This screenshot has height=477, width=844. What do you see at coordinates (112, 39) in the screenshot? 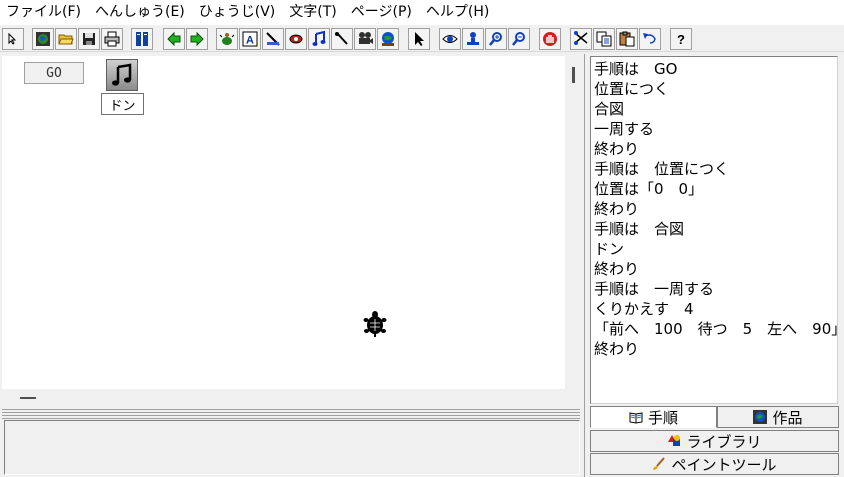
I see `print-icon` at bounding box center [112, 39].